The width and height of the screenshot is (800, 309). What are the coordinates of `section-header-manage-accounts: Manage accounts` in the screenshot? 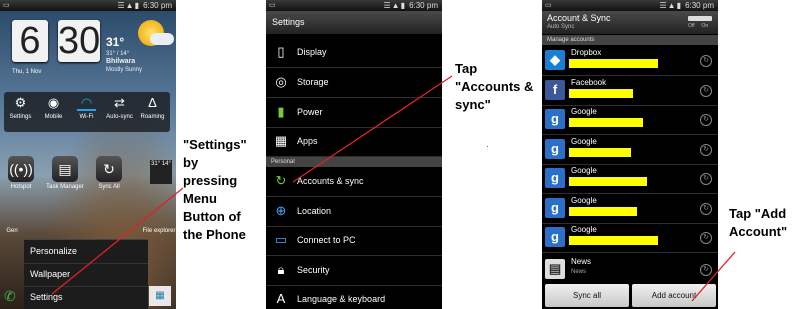 It's located at (630, 40).